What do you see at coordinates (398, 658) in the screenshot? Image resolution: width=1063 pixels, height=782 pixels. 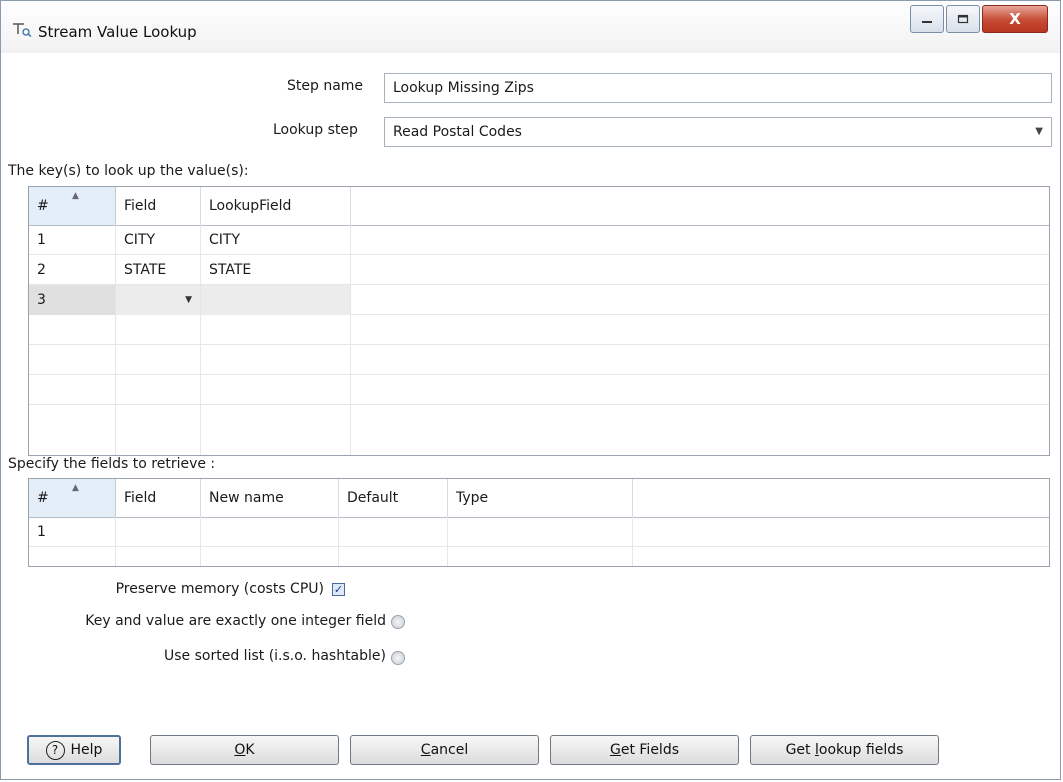 I see `sorted-list-radio` at bounding box center [398, 658].